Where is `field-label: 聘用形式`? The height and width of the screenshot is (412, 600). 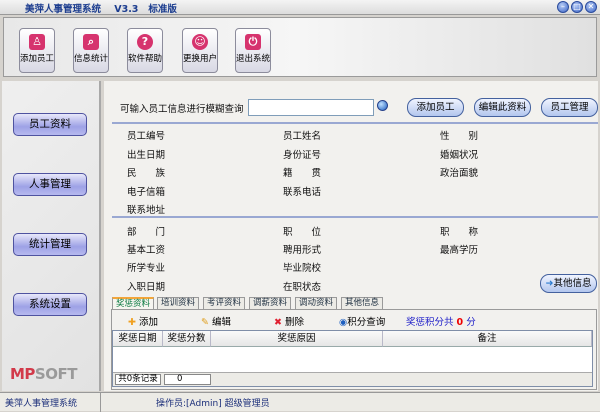
field-label: 聘用形式 is located at coordinates (302, 250).